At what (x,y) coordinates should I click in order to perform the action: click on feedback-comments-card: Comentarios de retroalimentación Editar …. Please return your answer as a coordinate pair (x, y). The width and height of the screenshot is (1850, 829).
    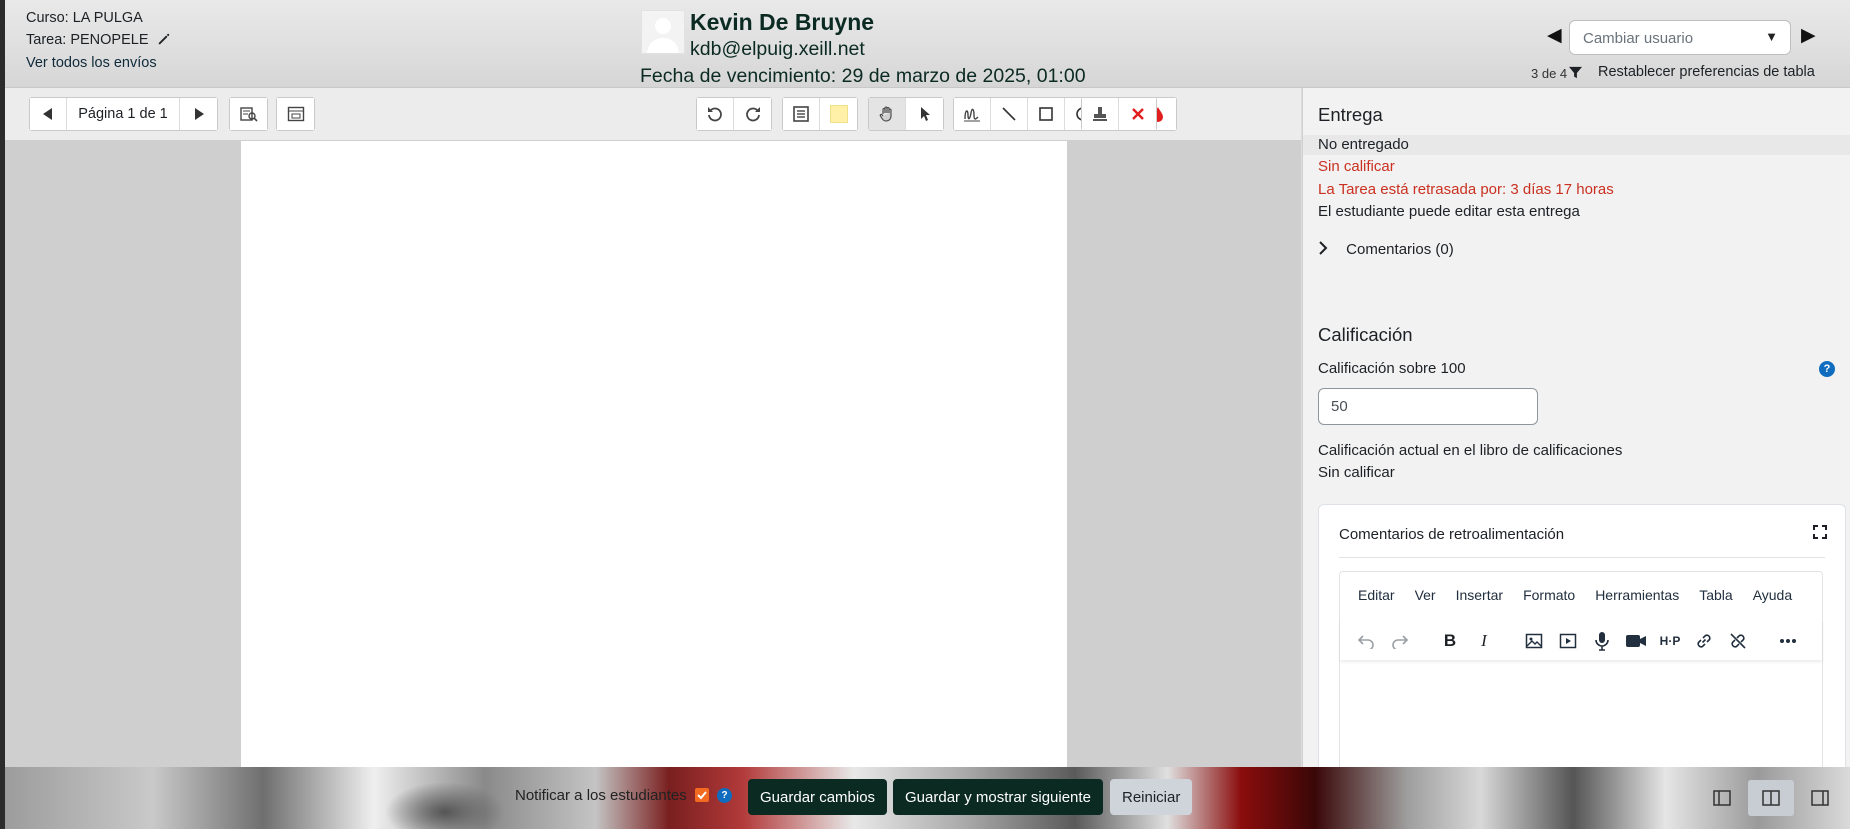
    Looking at the image, I should click on (1582, 635).